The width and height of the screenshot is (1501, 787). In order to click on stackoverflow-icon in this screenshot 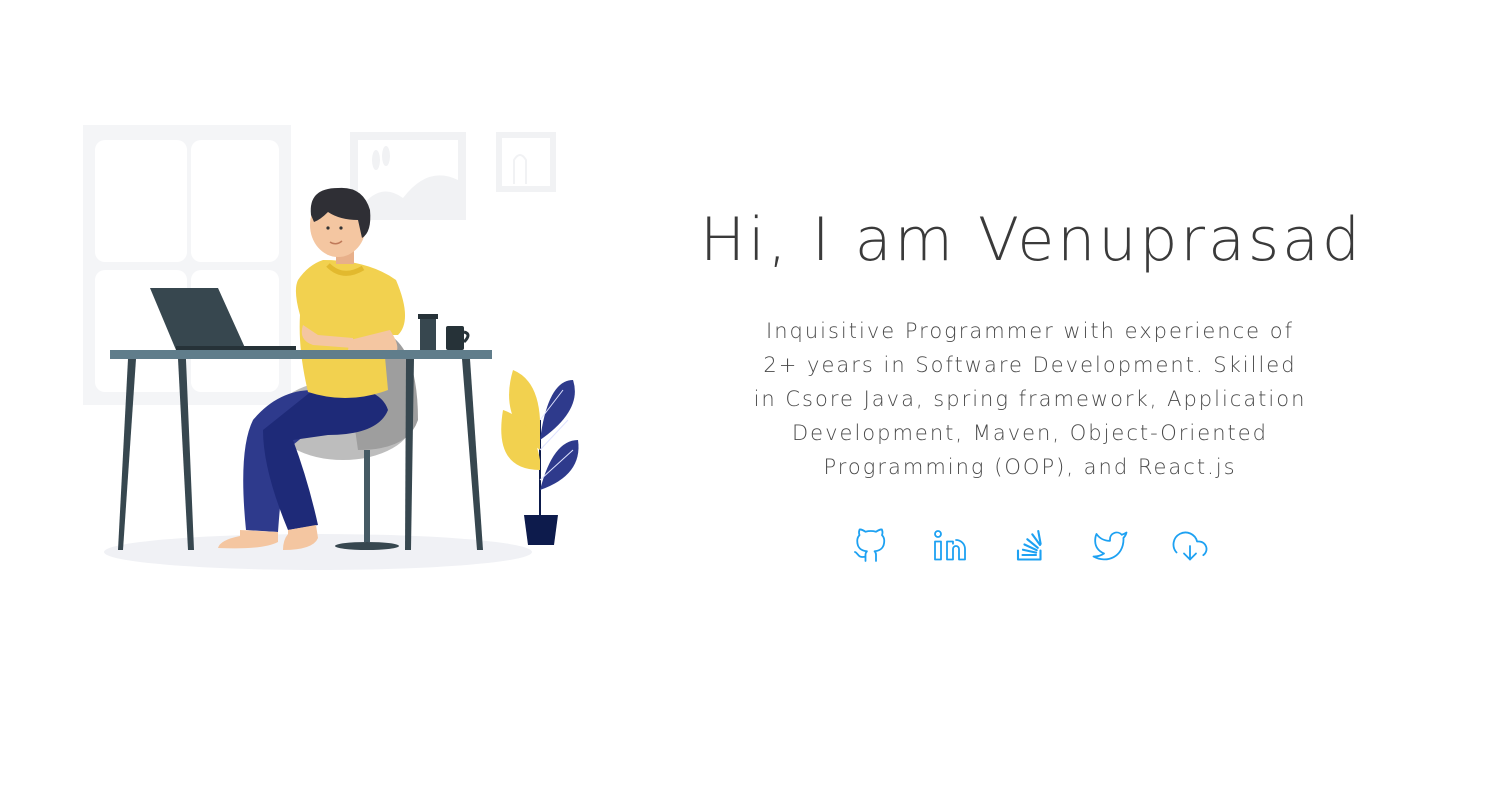, I will do `click(1029, 545)`.